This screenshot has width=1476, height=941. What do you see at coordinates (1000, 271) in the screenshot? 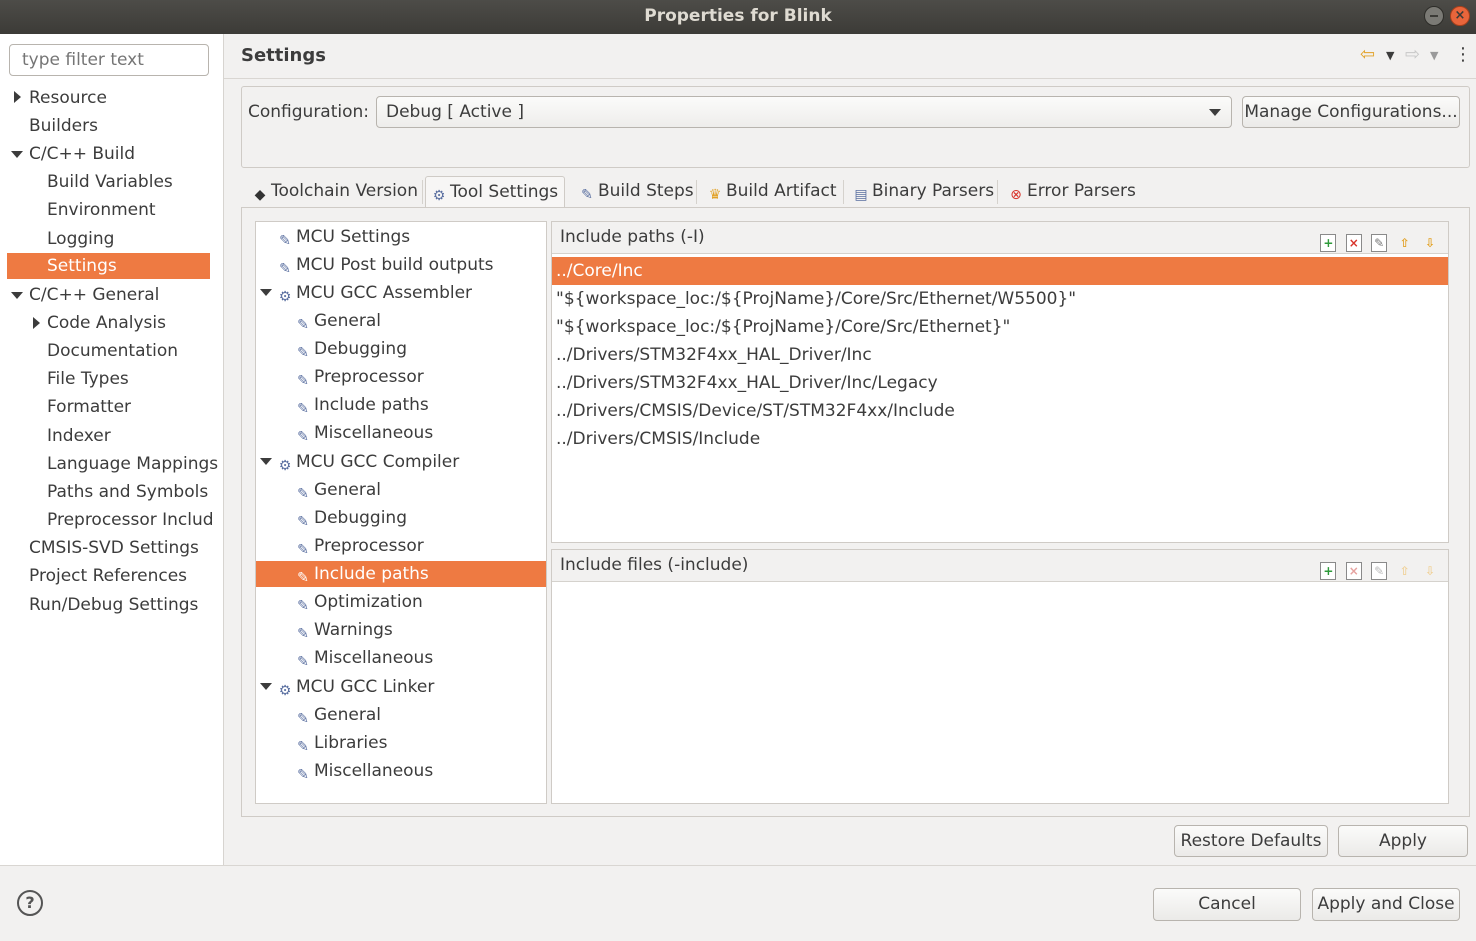
I see `include-path-row: ../Core/Inc` at bounding box center [1000, 271].